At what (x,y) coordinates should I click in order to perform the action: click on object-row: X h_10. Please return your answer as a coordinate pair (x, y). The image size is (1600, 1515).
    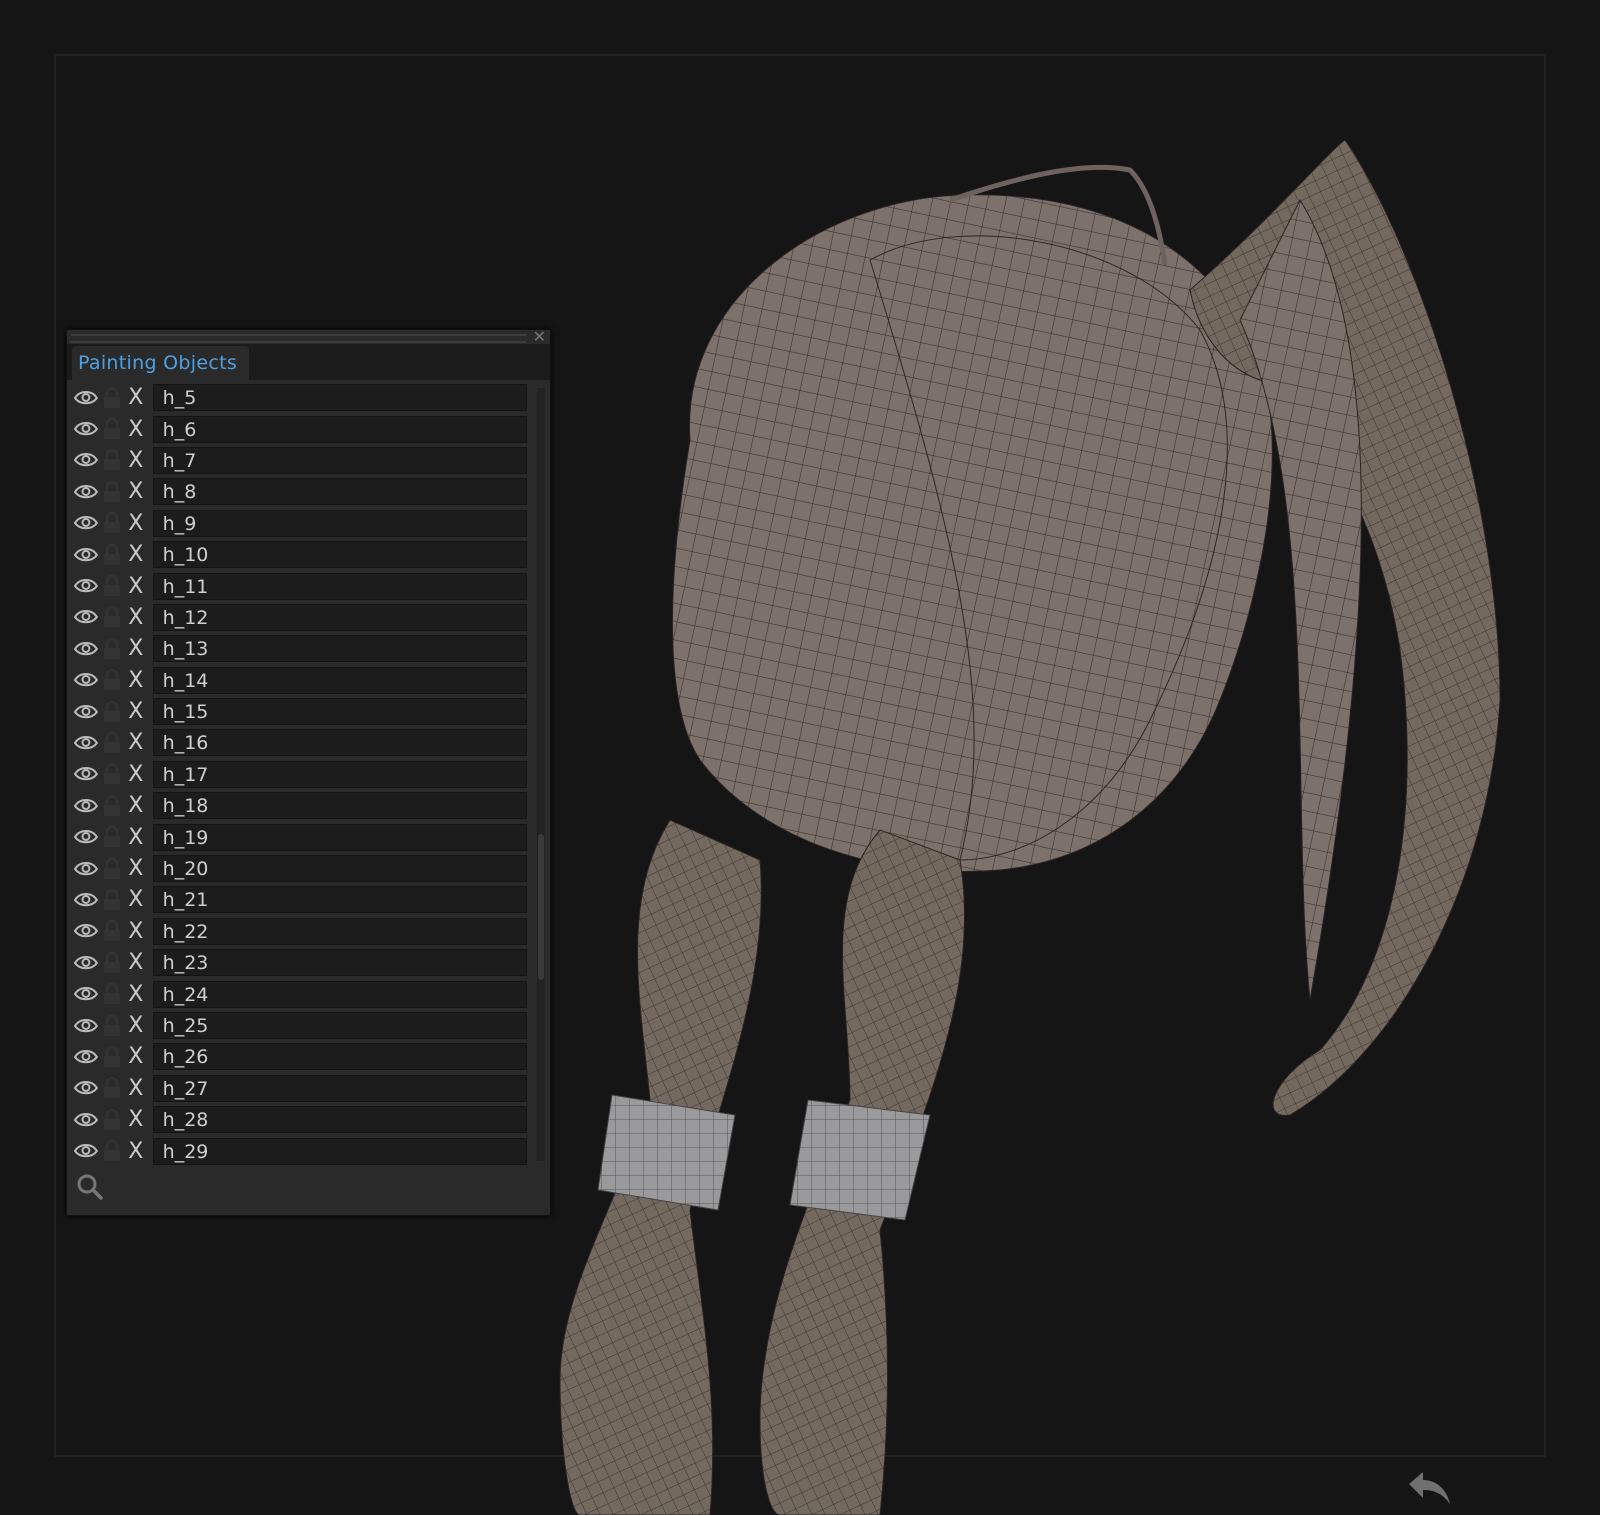
    Looking at the image, I should click on (297, 554).